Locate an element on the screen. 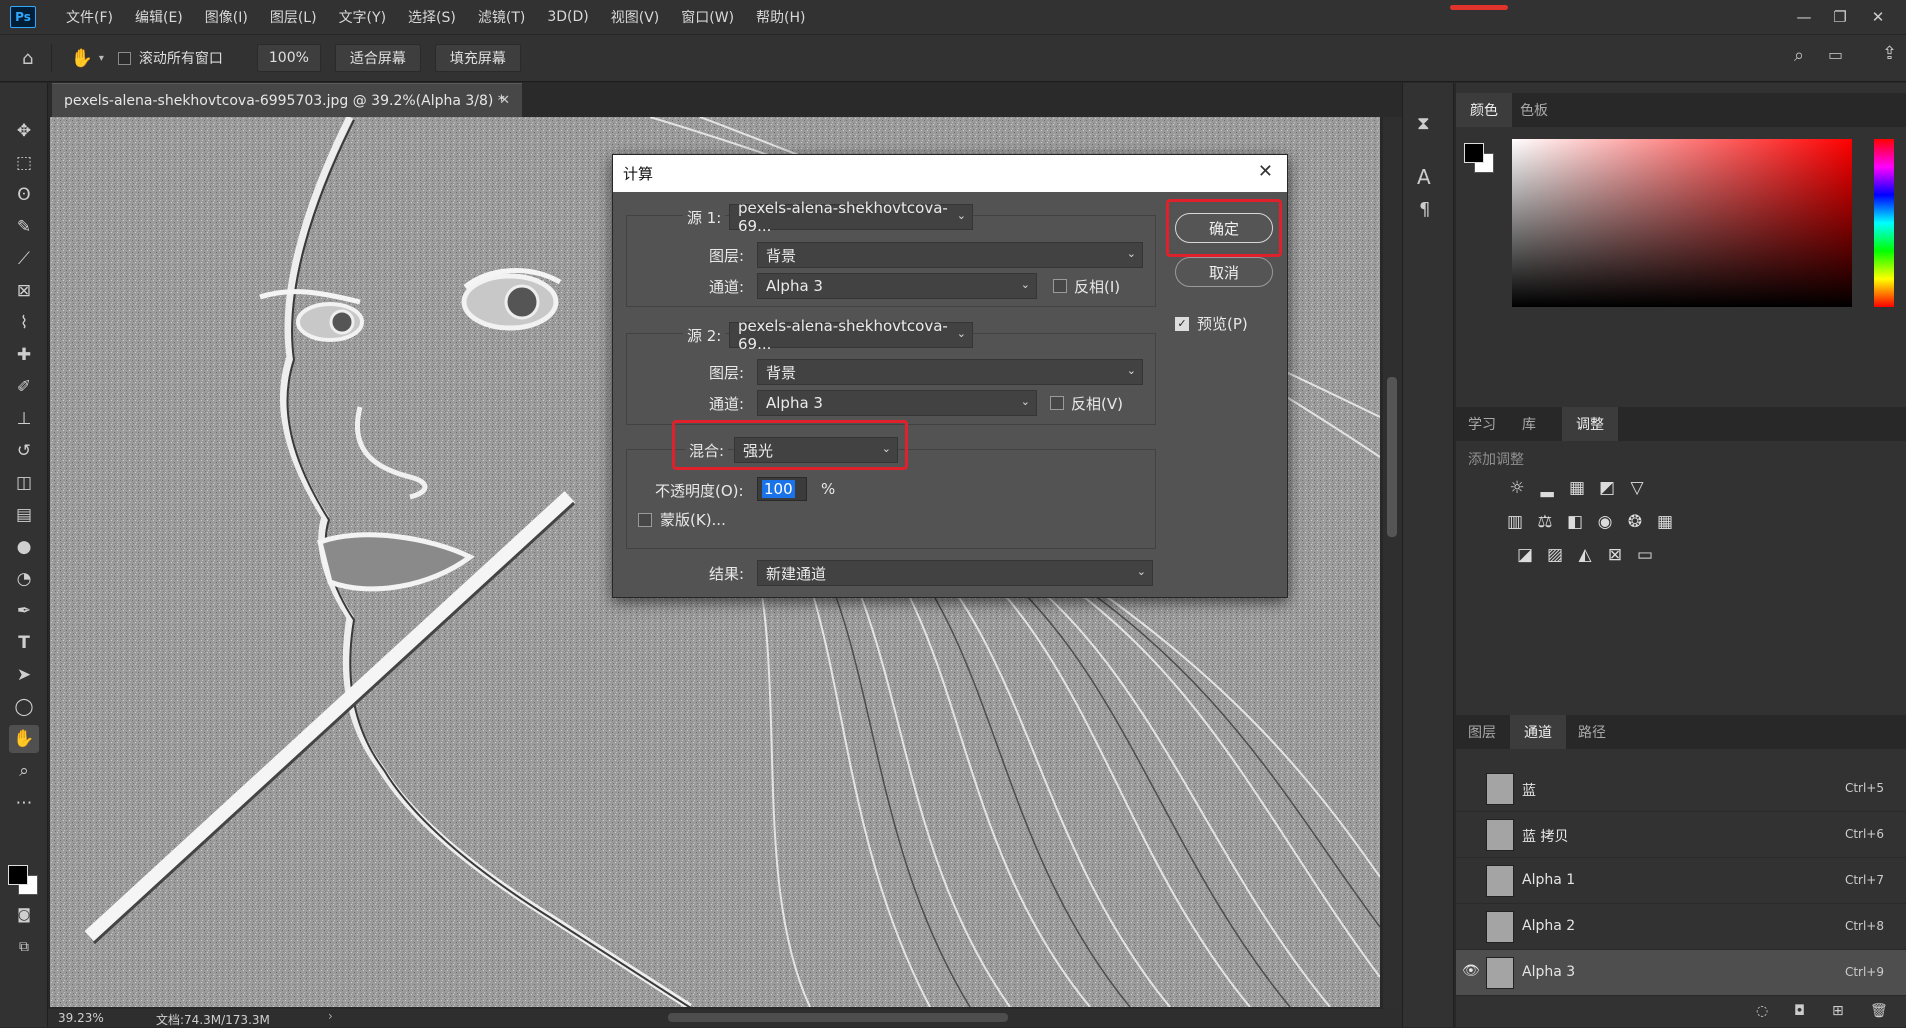 This screenshot has height=1028, width=1906. delete-channel-icon: 🗑 is located at coordinates (1879, 1011).